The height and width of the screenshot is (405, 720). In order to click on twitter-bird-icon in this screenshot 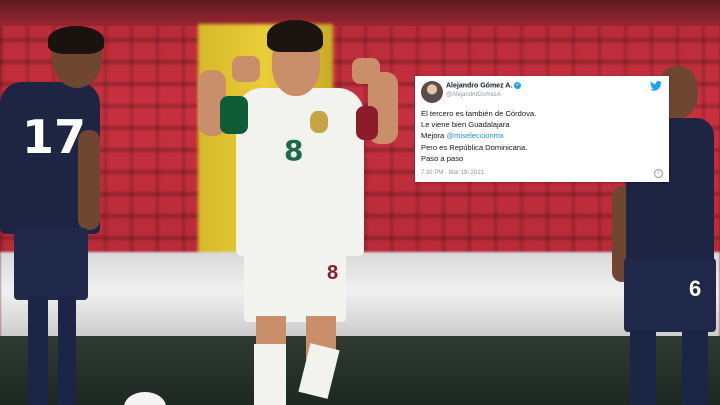, I will do `click(656, 86)`.